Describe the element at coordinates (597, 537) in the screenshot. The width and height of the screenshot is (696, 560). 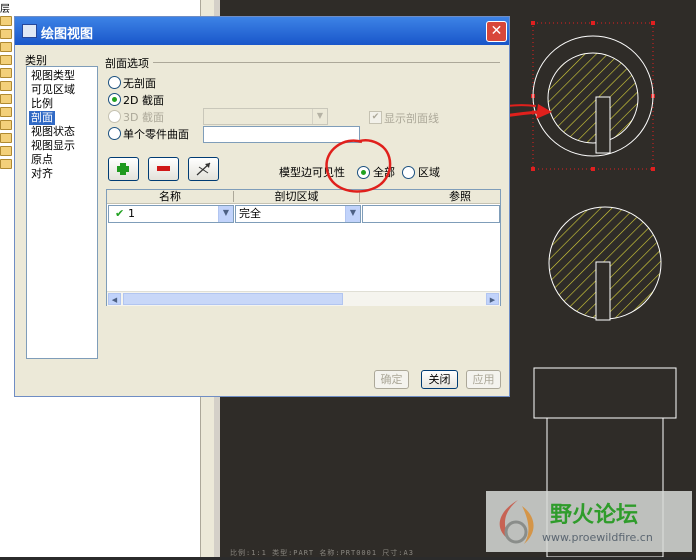
I see `watermark-url: www.proewildfire.cn` at that location.